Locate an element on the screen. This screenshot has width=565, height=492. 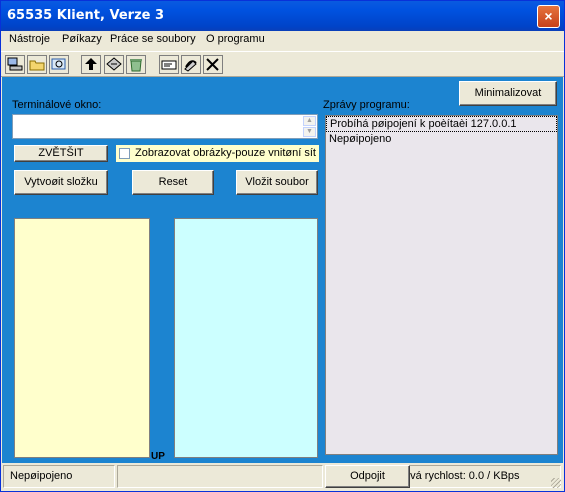
tools-icon is located at coordinates (213, 64).